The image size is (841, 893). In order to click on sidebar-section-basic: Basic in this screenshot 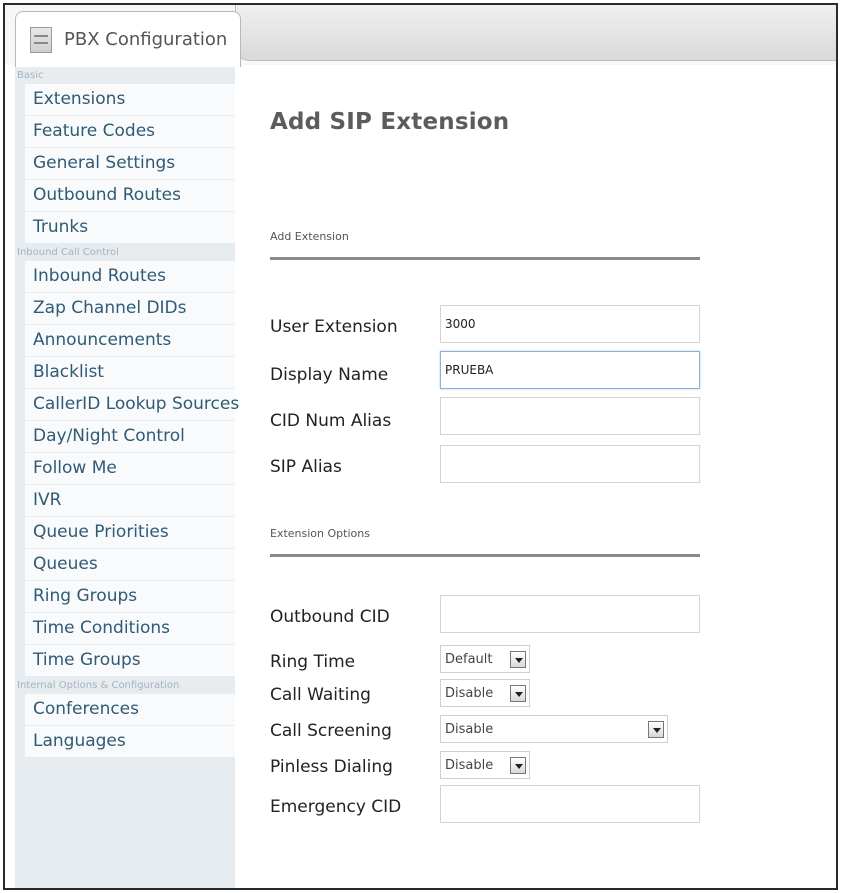, I will do `click(125, 75)`.